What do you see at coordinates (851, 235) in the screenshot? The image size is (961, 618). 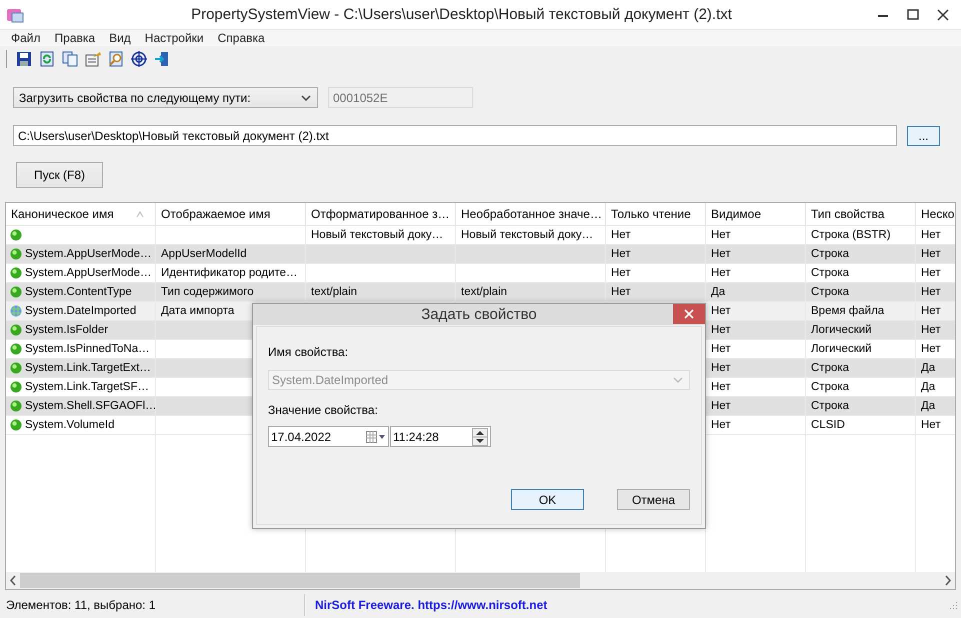 I see `table-cell: Строка (BSTR)` at bounding box center [851, 235].